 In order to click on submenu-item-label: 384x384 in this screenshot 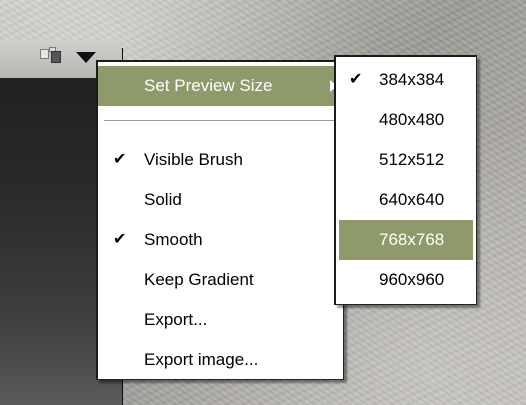, I will do `click(412, 79)`.